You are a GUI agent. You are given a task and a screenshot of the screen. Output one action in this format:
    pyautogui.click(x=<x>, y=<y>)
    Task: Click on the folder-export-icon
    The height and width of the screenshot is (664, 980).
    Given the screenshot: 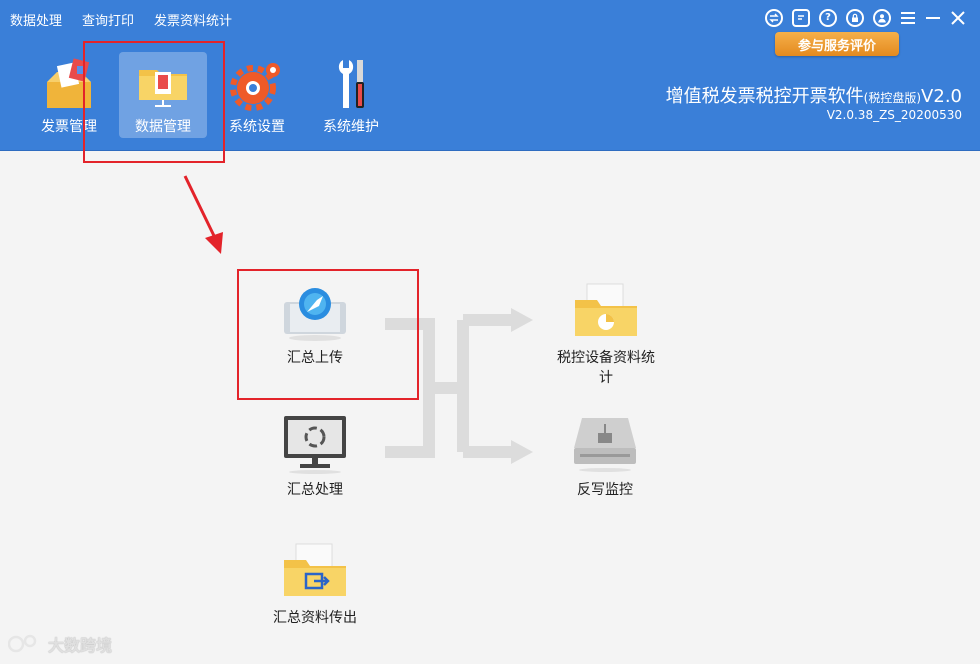 What is the action you would take?
    pyautogui.click(x=315, y=569)
    